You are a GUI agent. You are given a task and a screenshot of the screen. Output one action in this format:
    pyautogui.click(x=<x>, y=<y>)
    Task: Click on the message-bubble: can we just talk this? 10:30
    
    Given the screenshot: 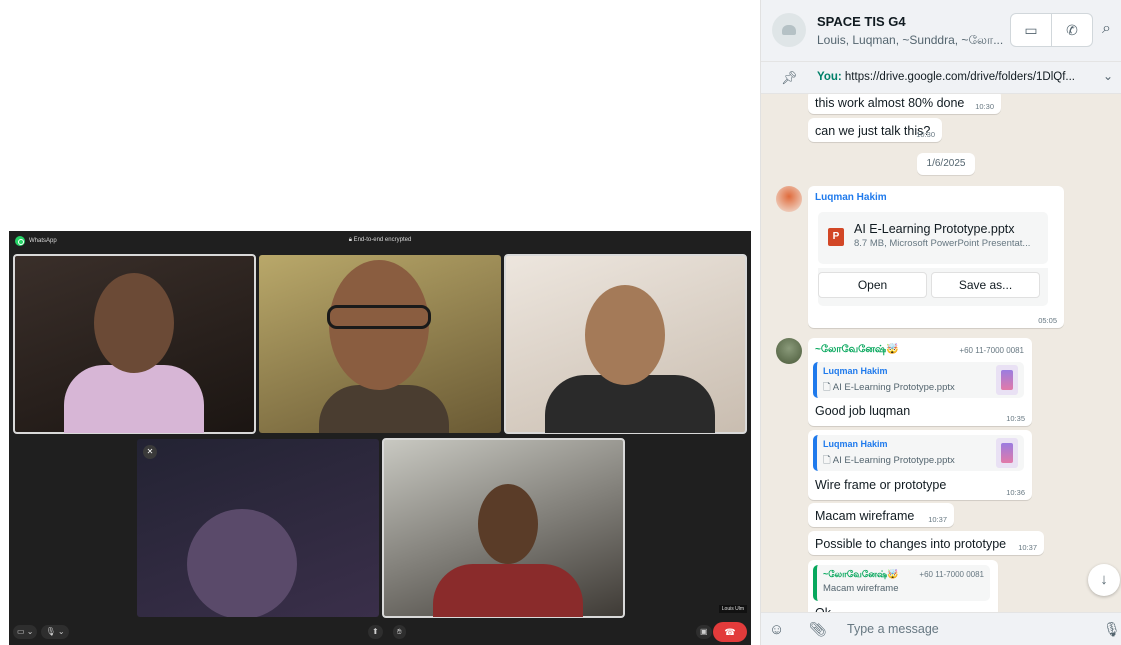 What is the action you would take?
    pyautogui.click(x=875, y=130)
    